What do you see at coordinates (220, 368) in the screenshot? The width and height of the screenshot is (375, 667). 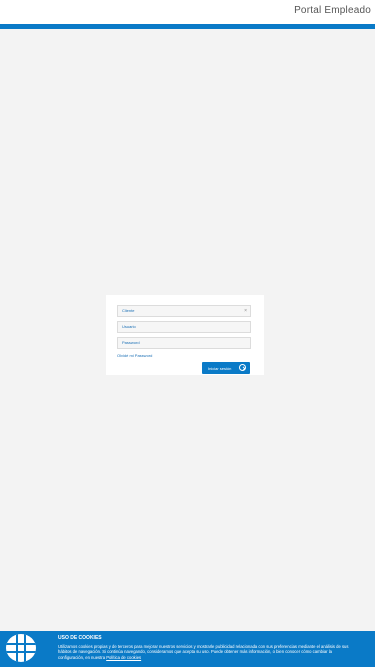 I see `login-button-label: Iniciar sesión` at bounding box center [220, 368].